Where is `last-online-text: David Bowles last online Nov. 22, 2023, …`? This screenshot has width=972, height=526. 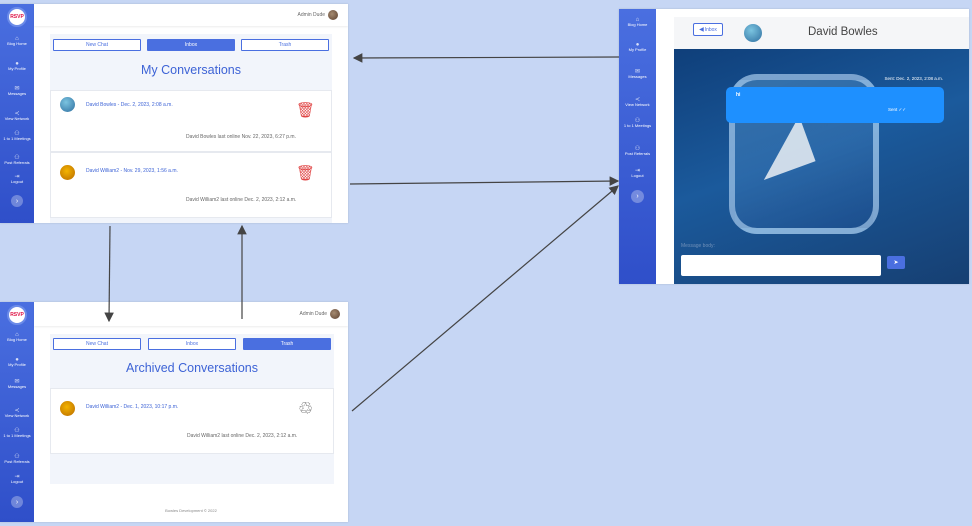 last-online-text: David Bowles last online Nov. 22, 2023, … is located at coordinates (241, 137).